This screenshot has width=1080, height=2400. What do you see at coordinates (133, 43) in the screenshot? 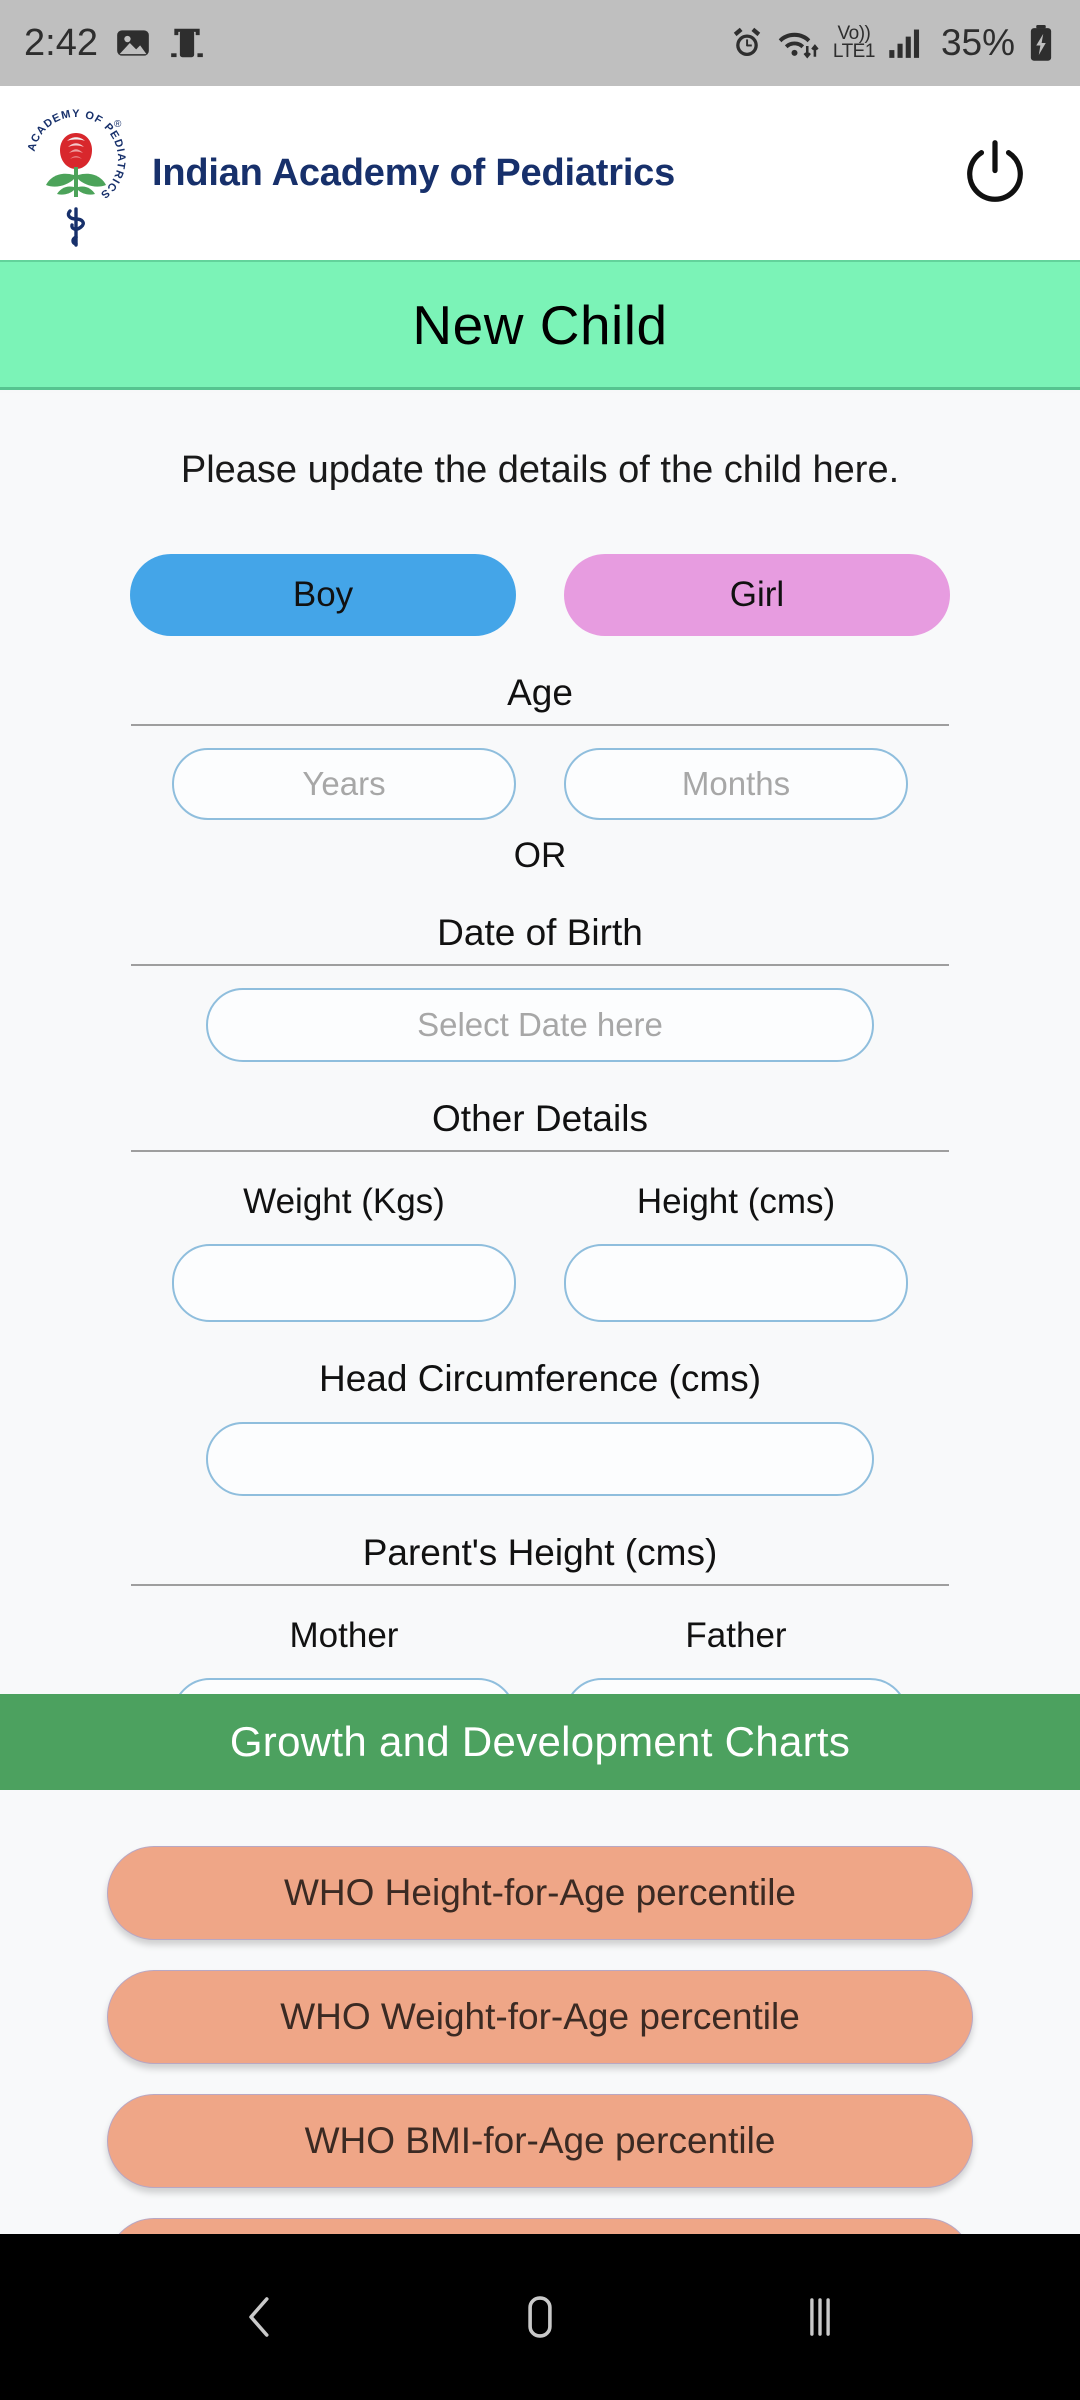
I see `photo-icon` at bounding box center [133, 43].